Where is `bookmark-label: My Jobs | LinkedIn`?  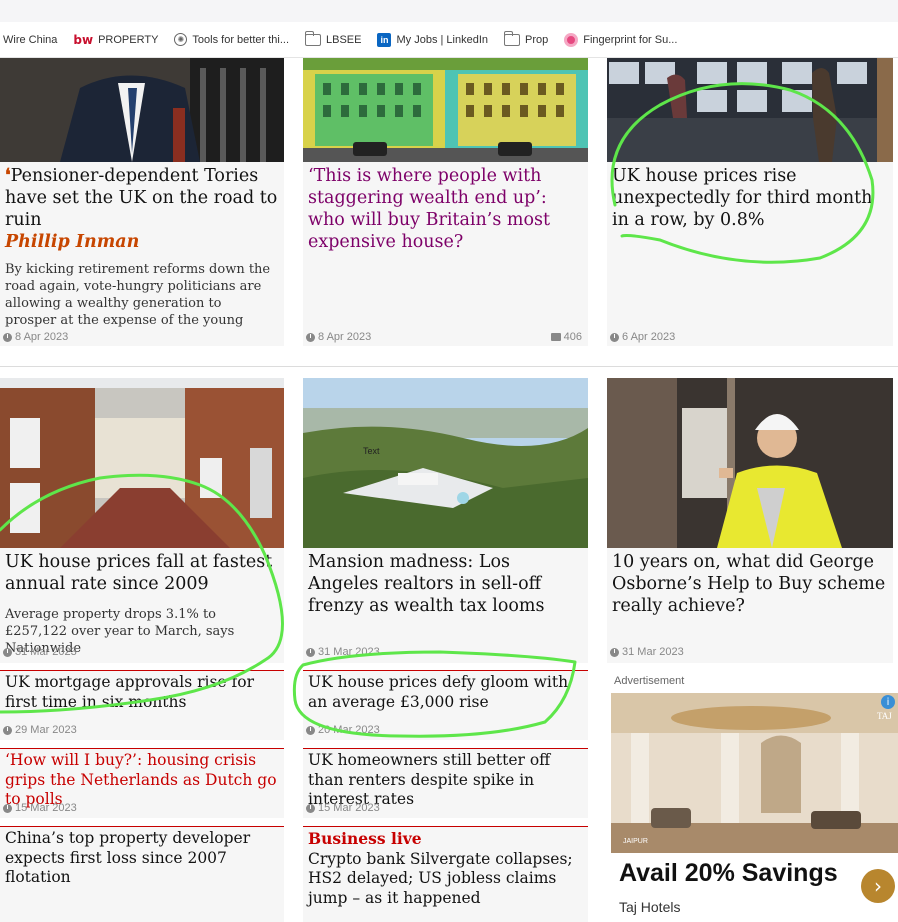 bookmark-label: My Jobs | LinkedIn is located at coordinates (442, 39).